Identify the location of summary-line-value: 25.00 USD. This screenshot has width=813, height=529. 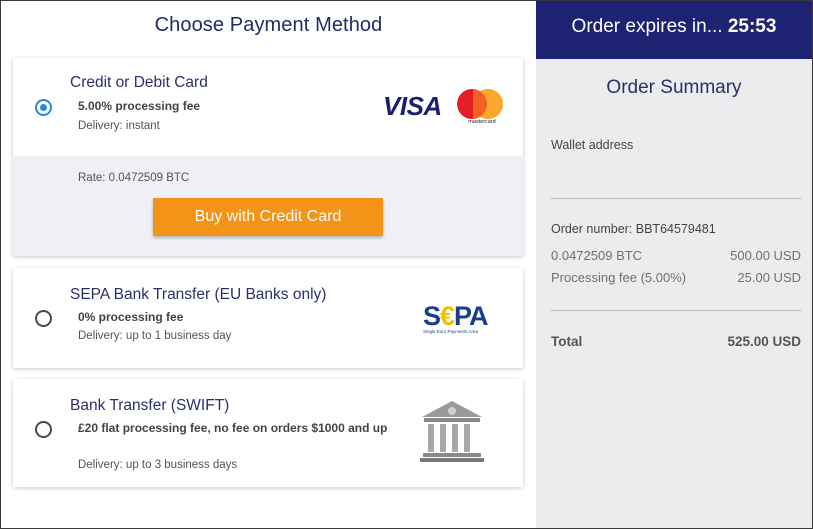
(769, 277).